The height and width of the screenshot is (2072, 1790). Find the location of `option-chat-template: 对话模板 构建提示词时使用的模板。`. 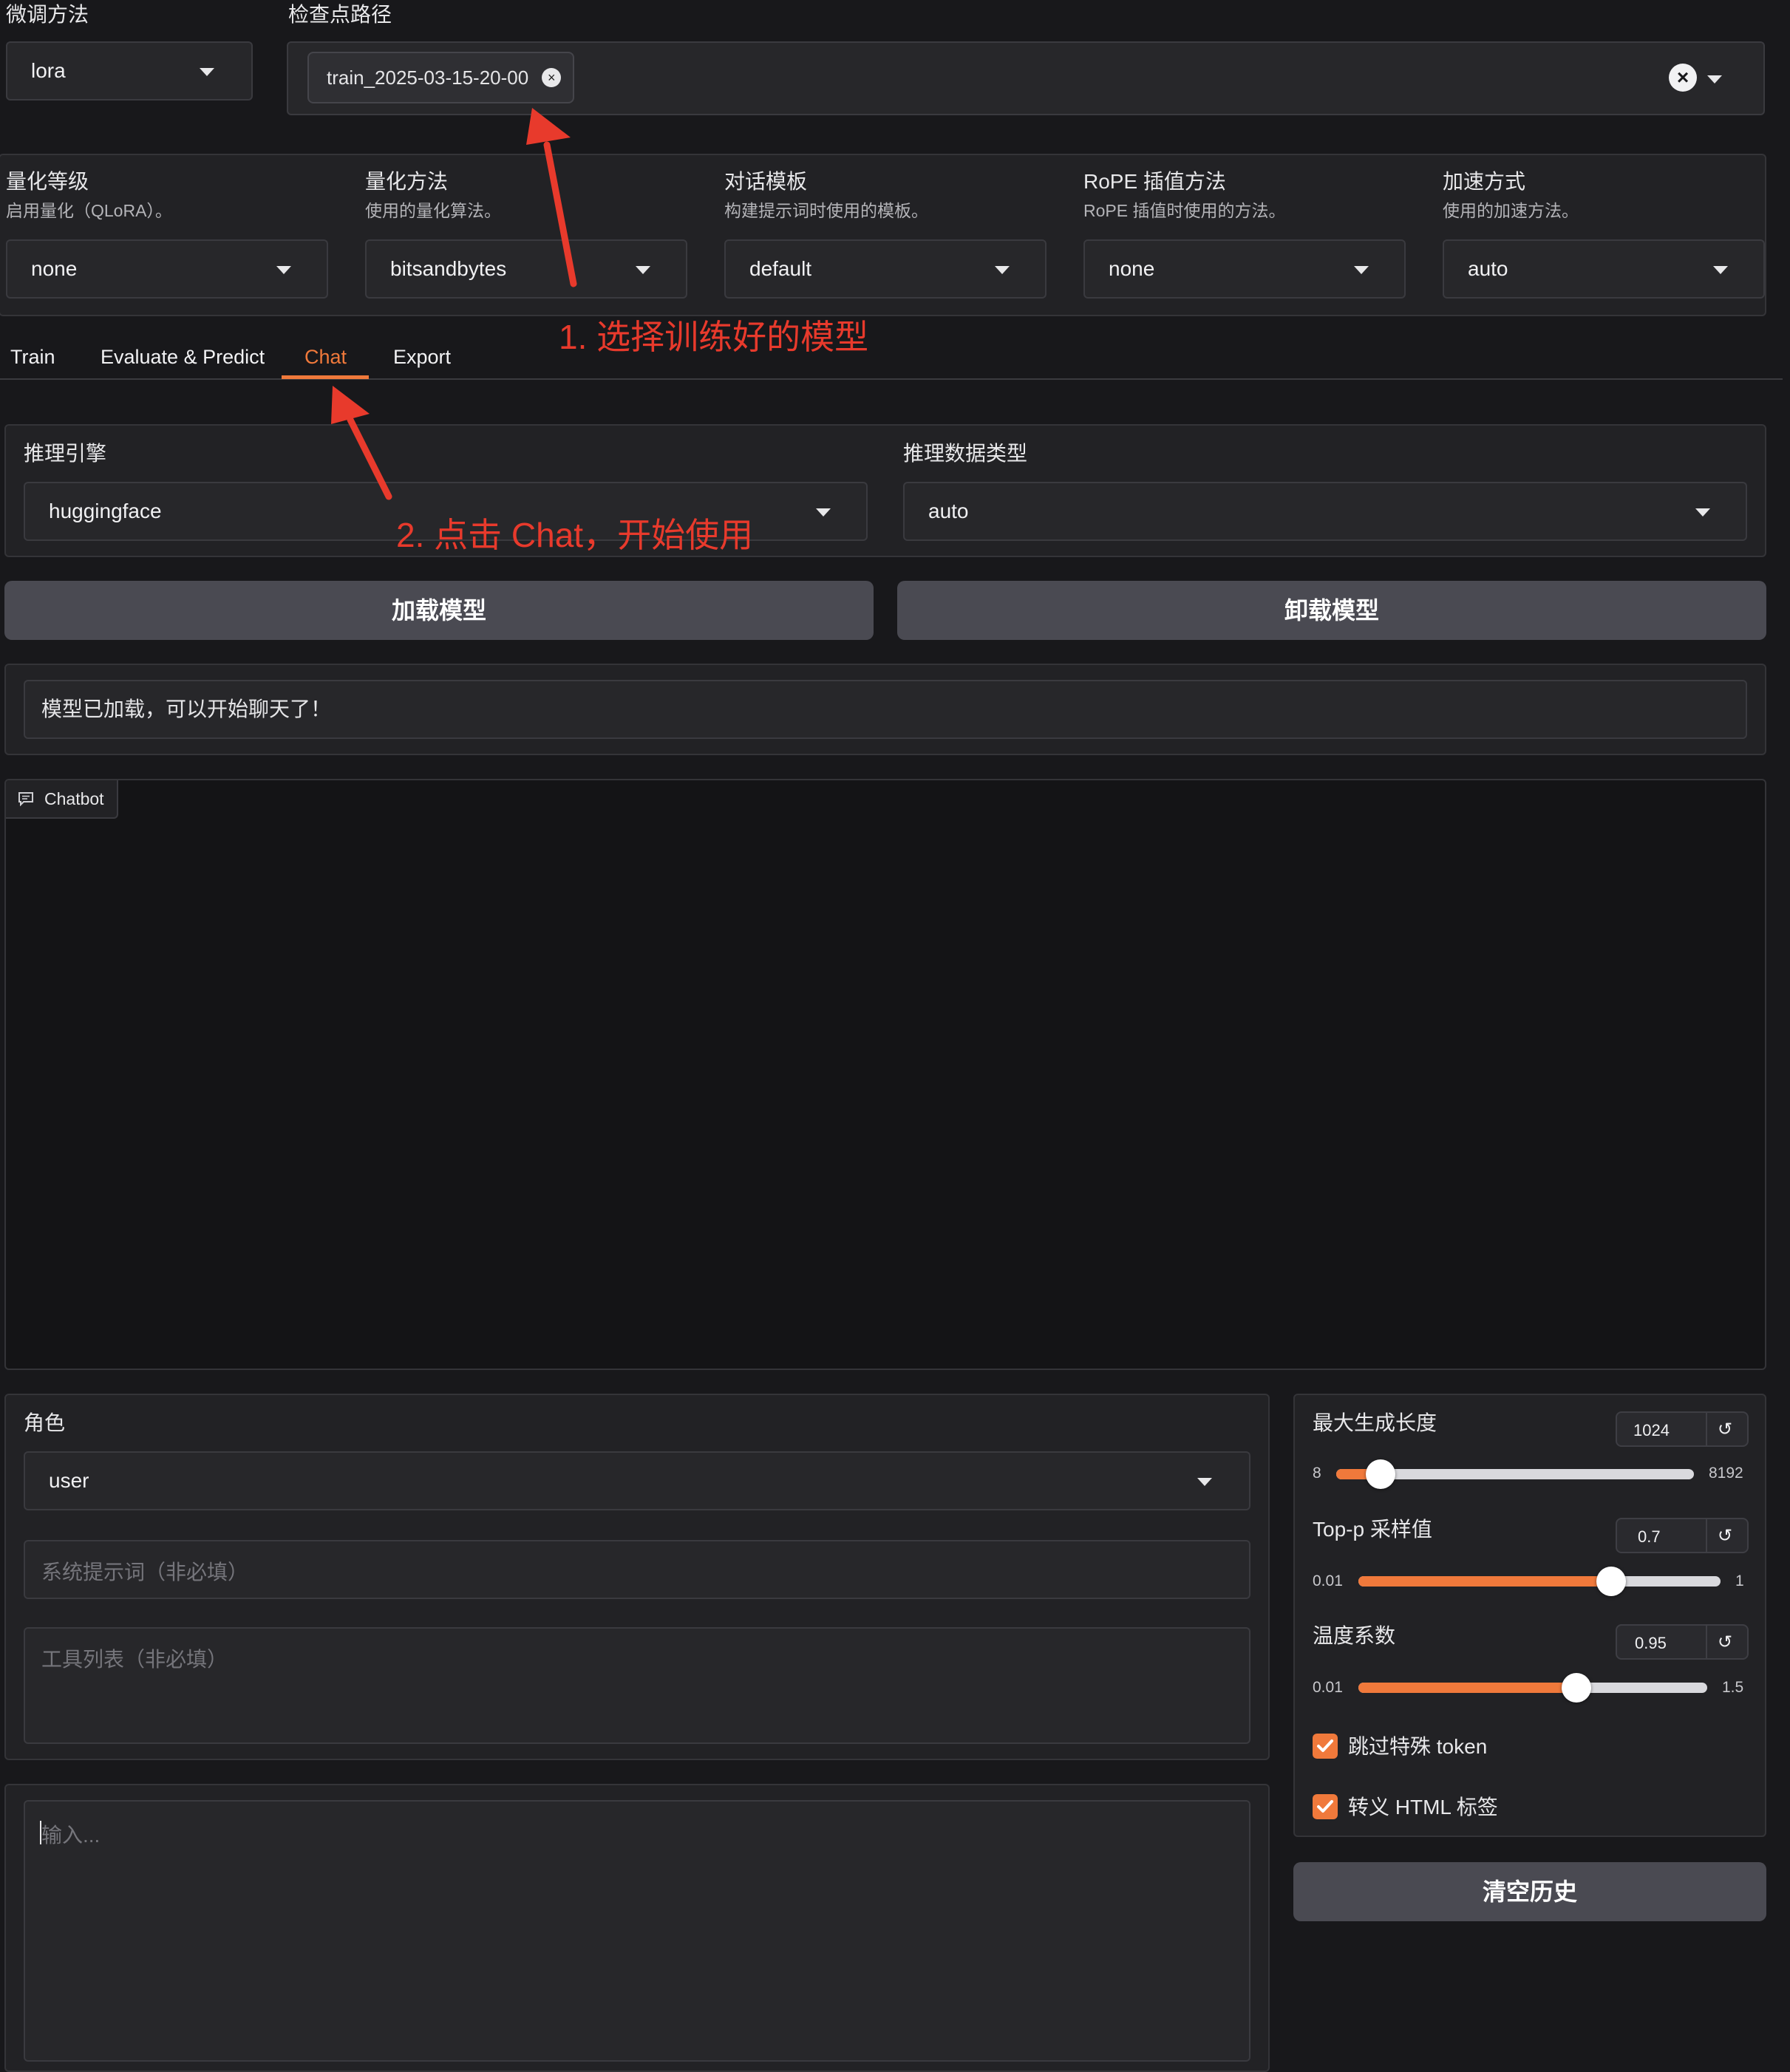

option-chat-template: 对话模板 构建提示词时使用的模板。 is located at coordinates (826, 195).